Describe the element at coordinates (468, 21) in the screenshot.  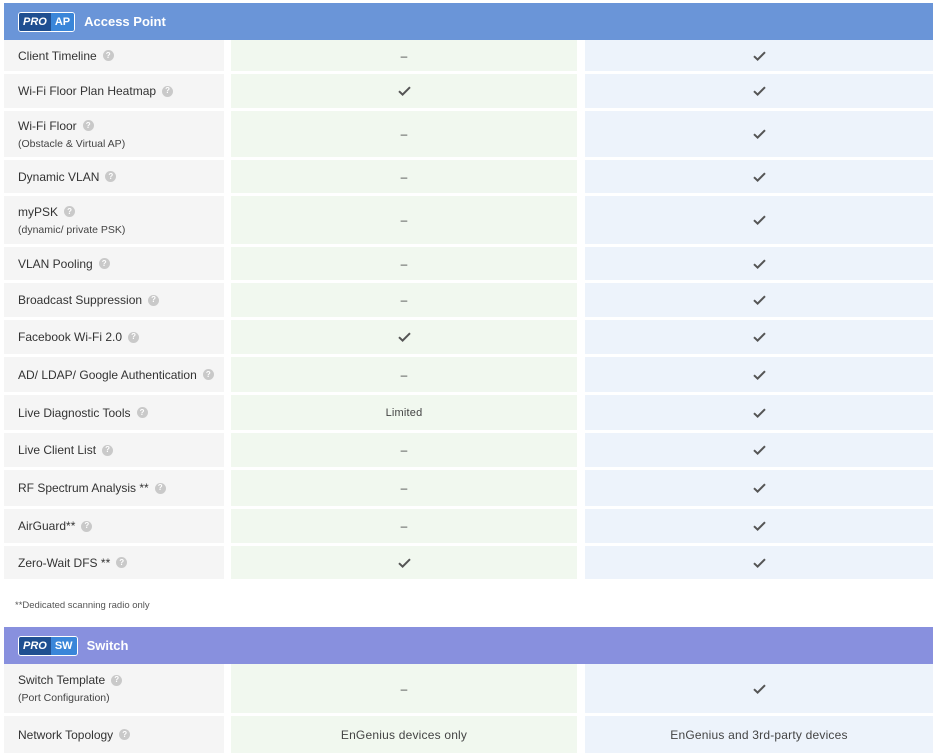
I see `access-point-section-header: PRO AP Access Point` at that location.